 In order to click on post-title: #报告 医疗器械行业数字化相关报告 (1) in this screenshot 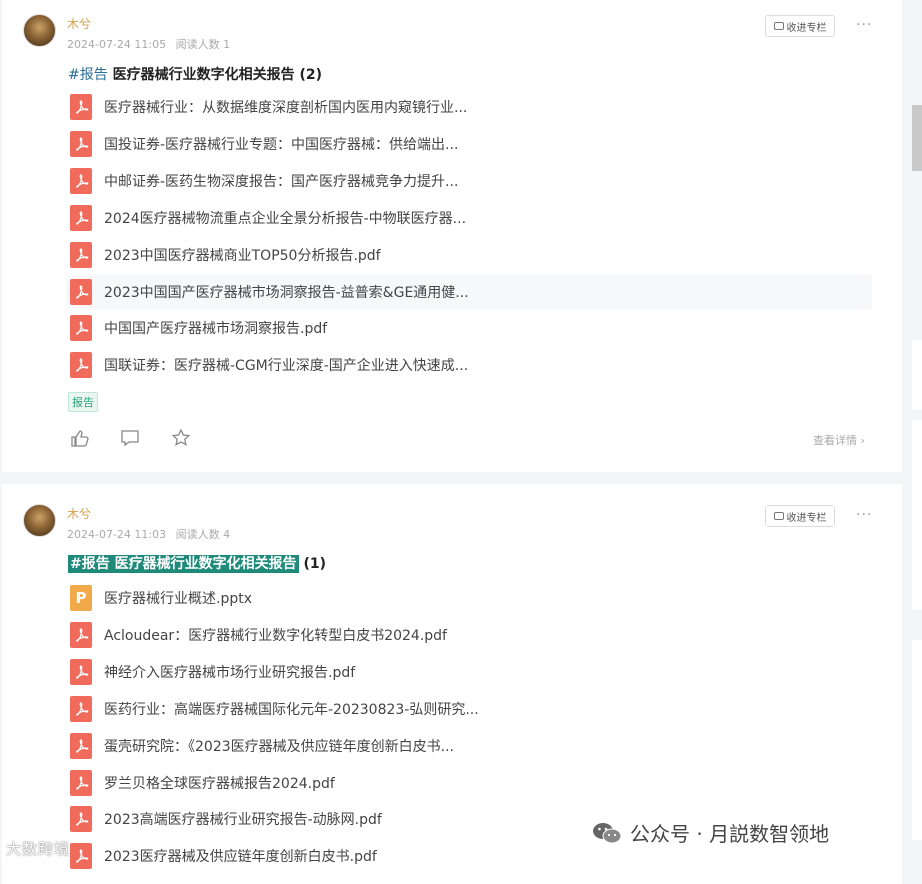, I will do `click(197, 563)`.